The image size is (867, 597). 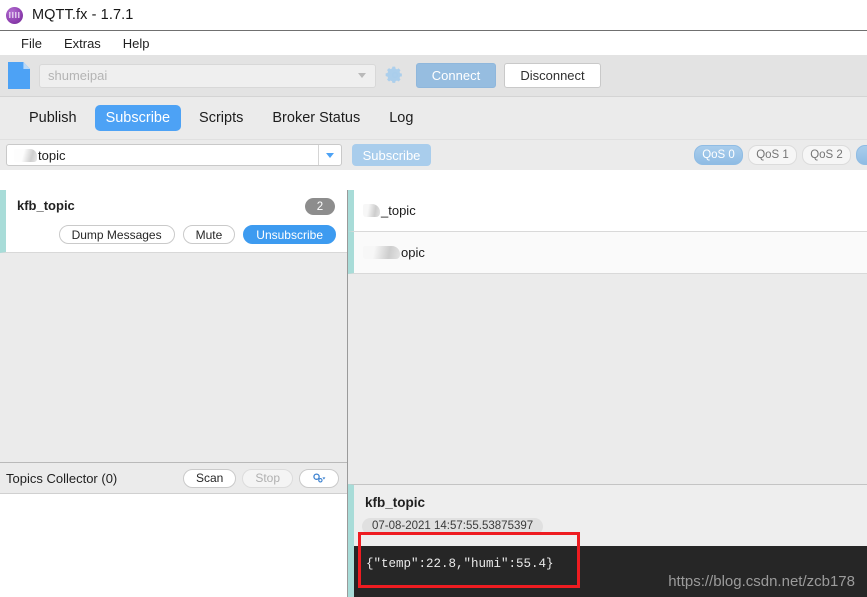 I want to click on tab-publish: Publish, so click(x=53, y=118).